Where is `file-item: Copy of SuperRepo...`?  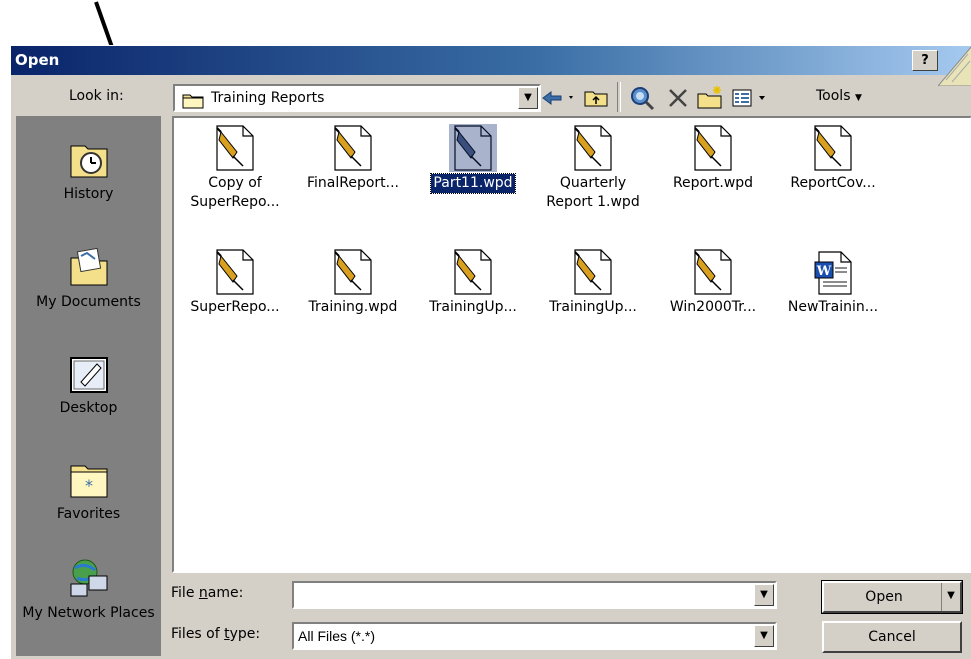 file-item: Copy of SuperRepo... is located at coordinates (235, 168).